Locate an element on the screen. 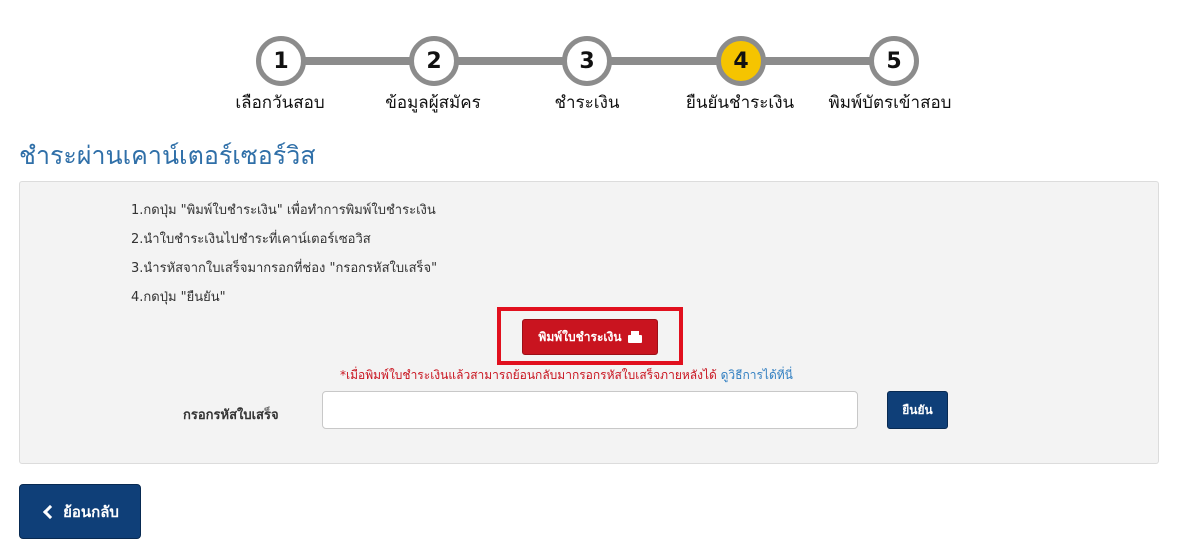 The height and width of the screenshot is (551, 1179). step-2-label: ข้อมูลผู้สมัคร is located at coordinates (433, 103).